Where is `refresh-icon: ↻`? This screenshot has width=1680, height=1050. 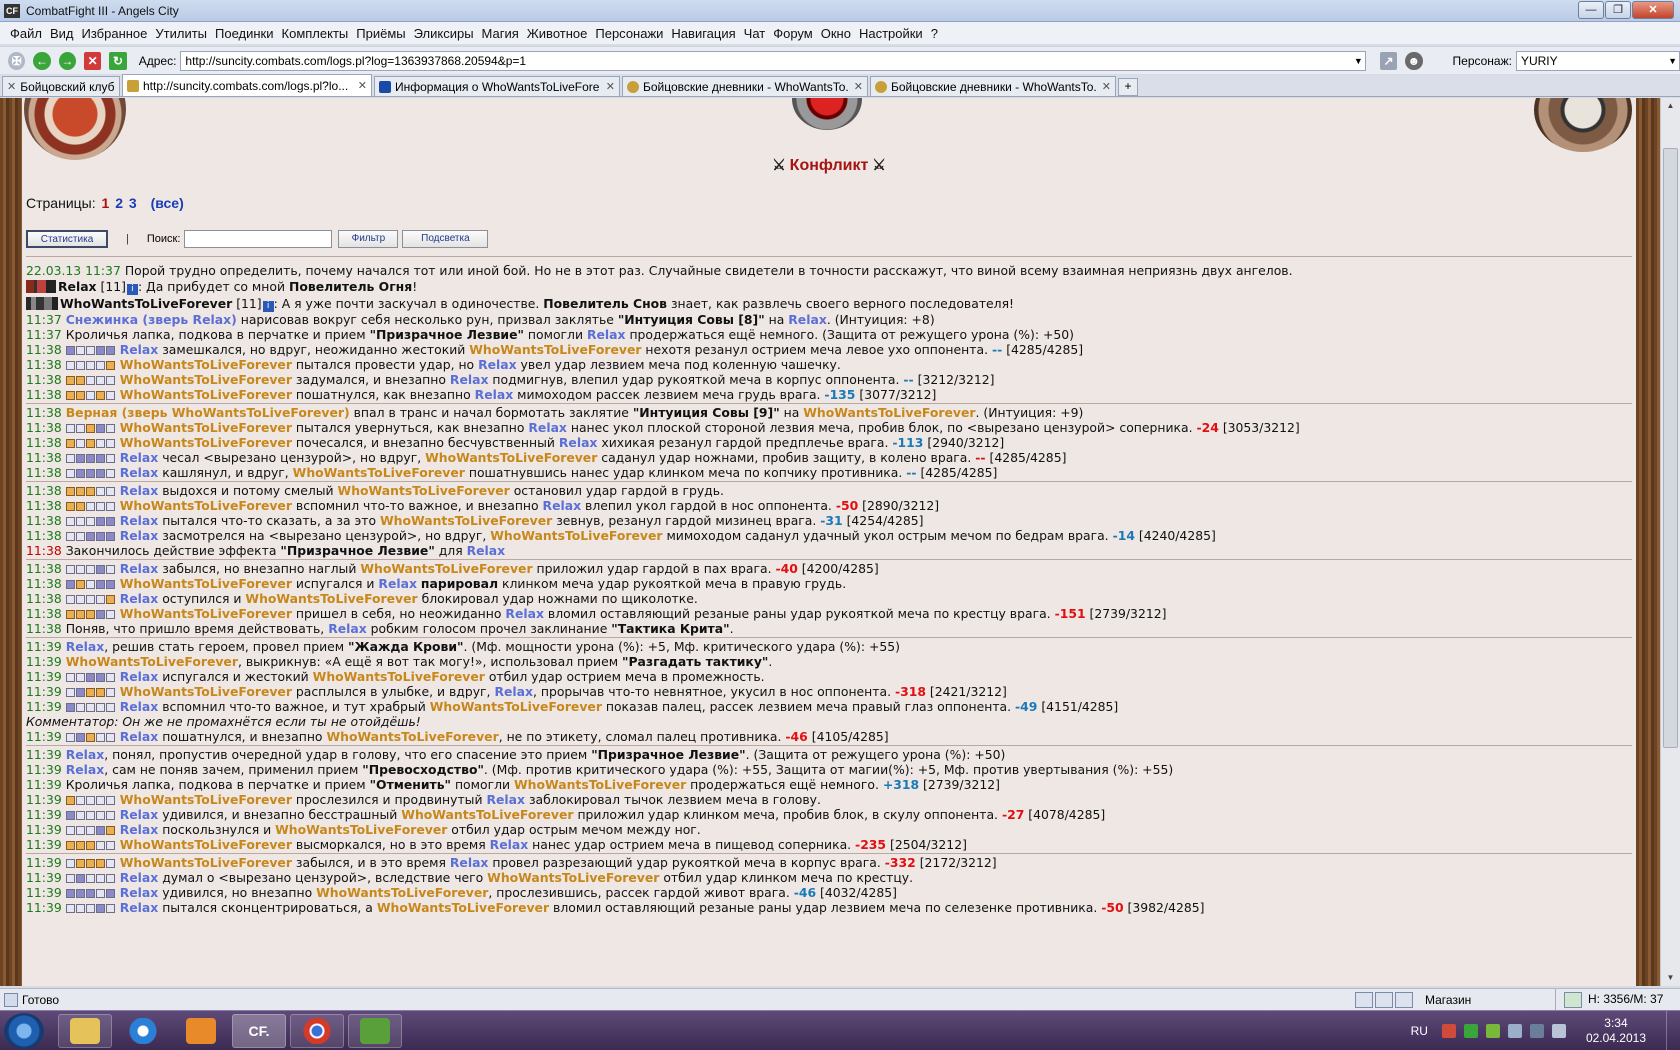
refresh-icon: ↻ is located at coordinates (118, 60).